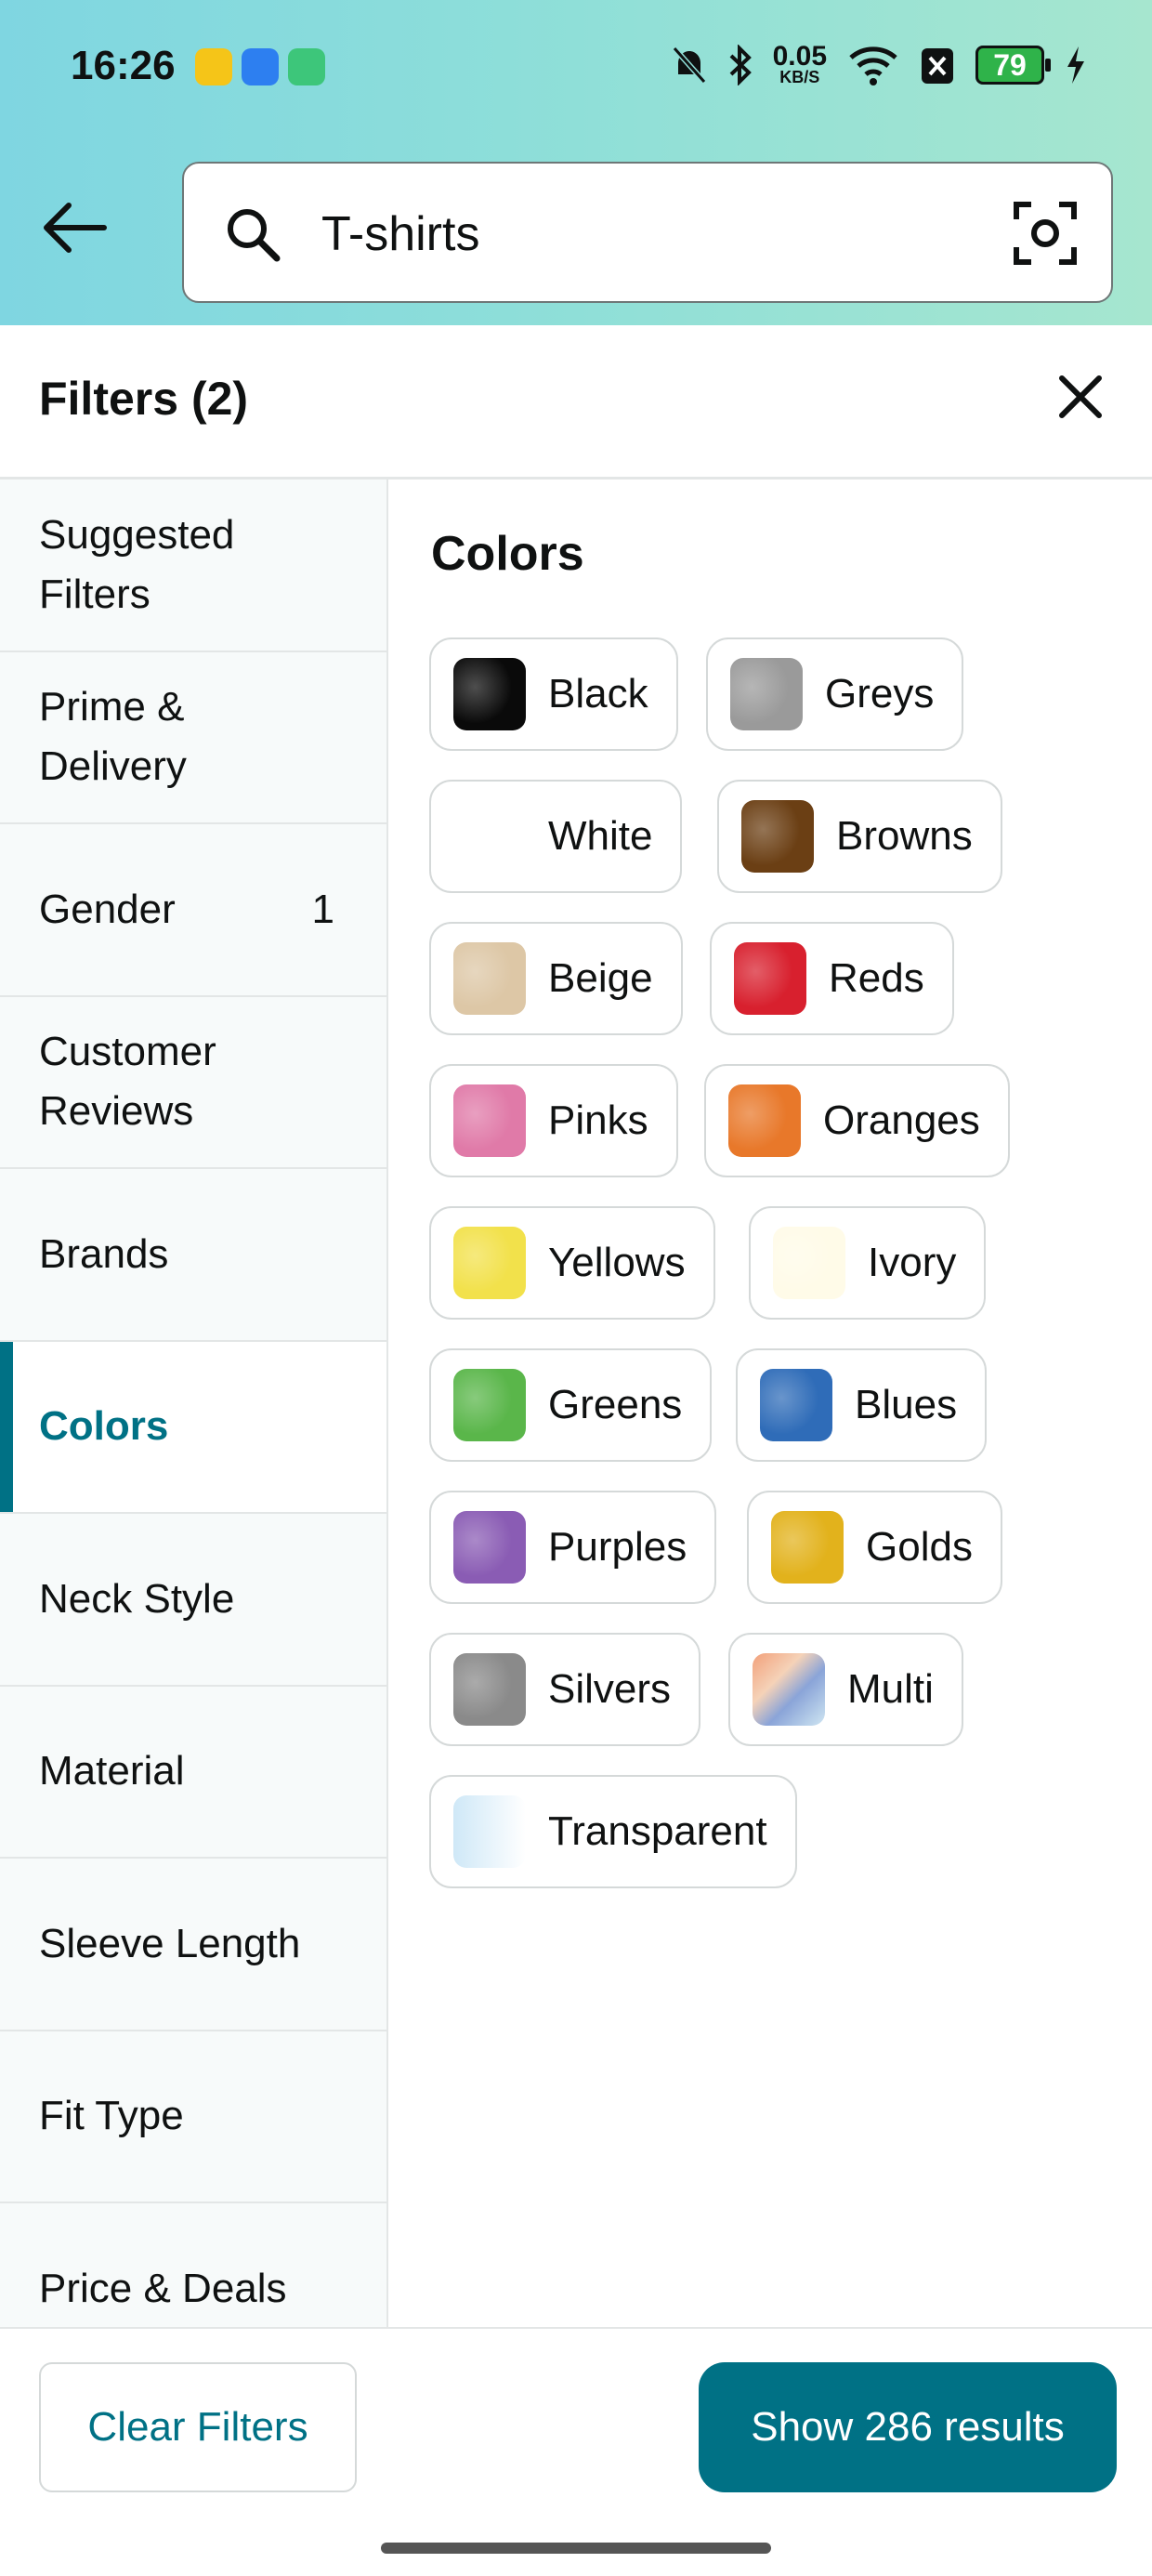 Image resolution: width=1152 pixels, height=2576 pixels. Describe the element at coordinates (163, 2288) in the screenshot. I see `sidebar-item-label: Price & Deals` at that location.